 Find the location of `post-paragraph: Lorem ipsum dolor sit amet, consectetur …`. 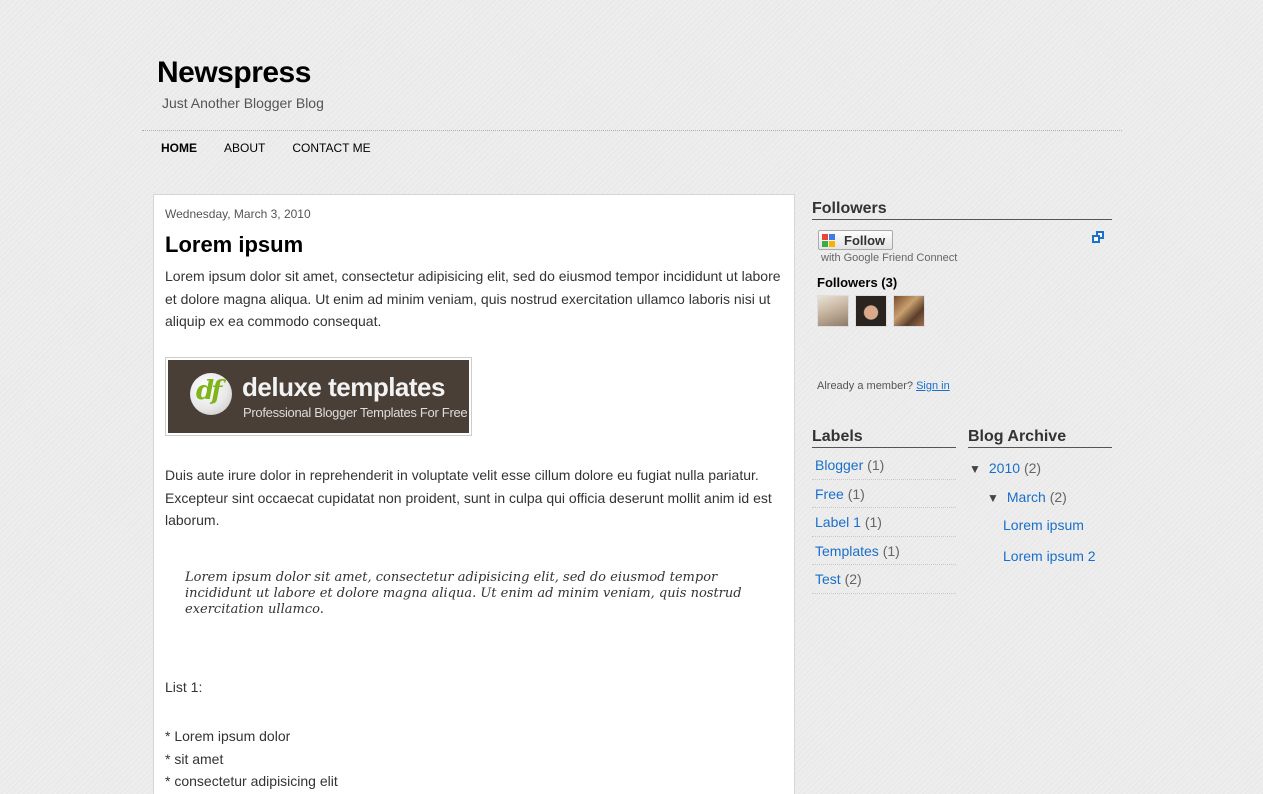

post-paragraph: Lorem ipsum dolor sit amet, consectetur … is located at coordinates (473, 298).